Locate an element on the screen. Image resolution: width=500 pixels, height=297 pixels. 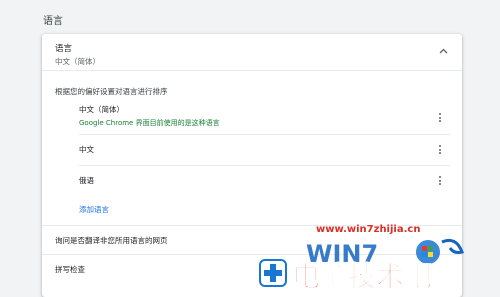
languages-title: 语言 is located at coordinates (64, 49).